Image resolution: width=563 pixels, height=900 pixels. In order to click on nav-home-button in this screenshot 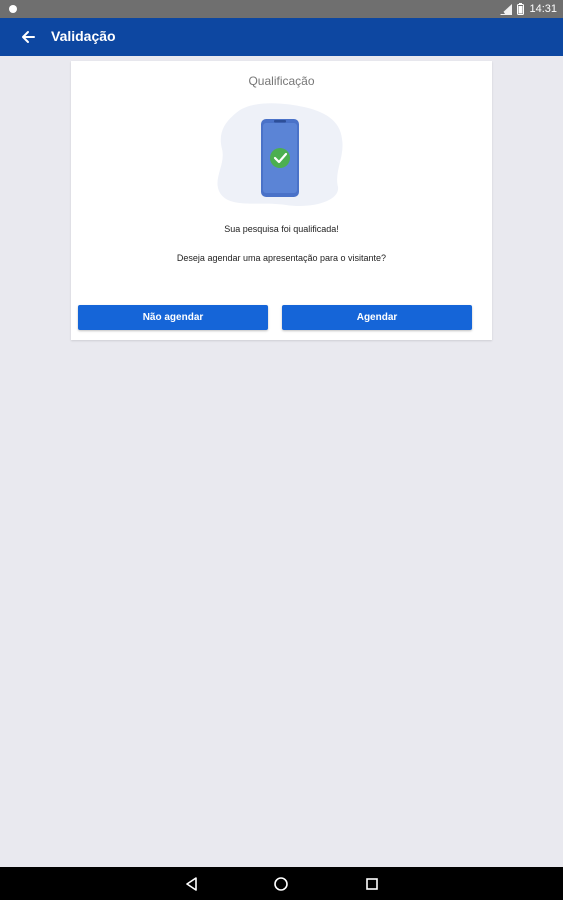, I will do `click(281, 884)`.